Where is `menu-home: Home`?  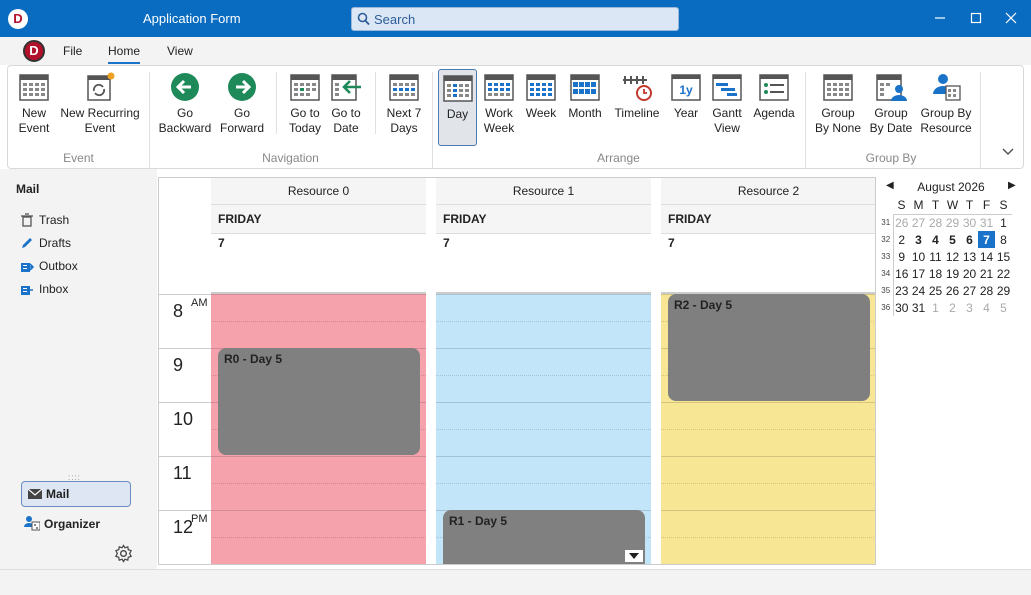 menu-home: Home is located at coordinates (124, 54).